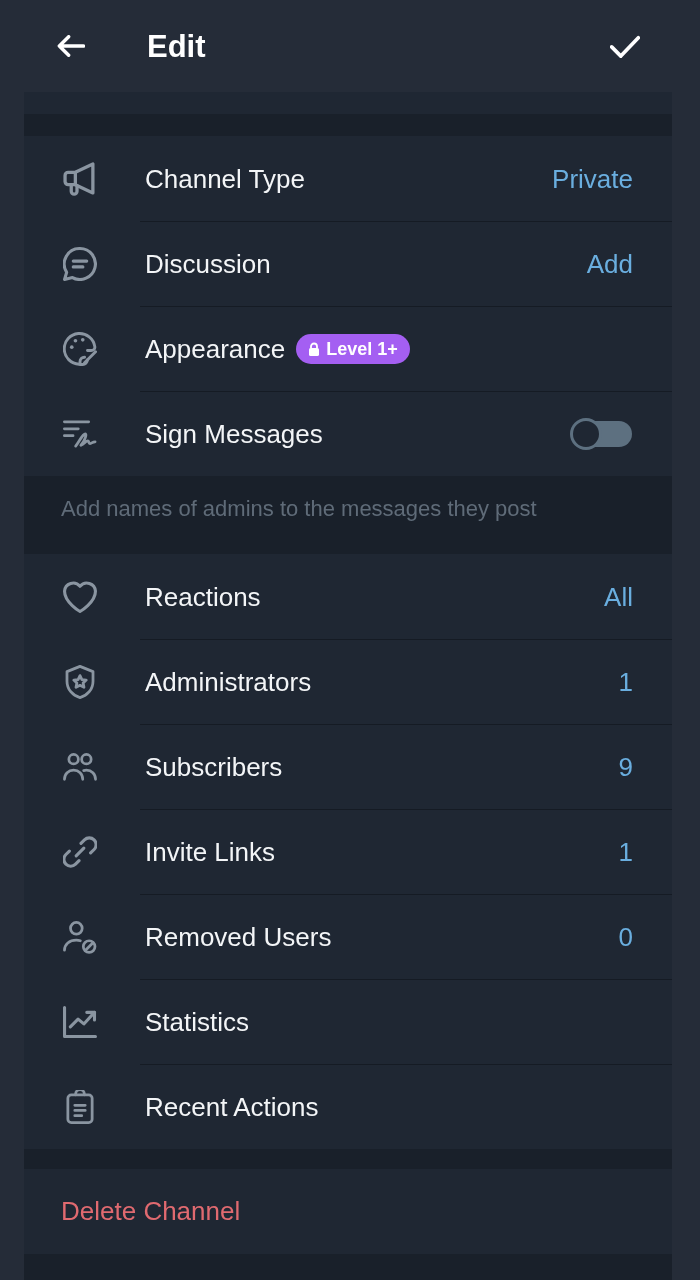  What do you see at coordinates (362, 349) in the screenshot?
I see `badge-text: Level 1+` at bounding box center [362, 349].